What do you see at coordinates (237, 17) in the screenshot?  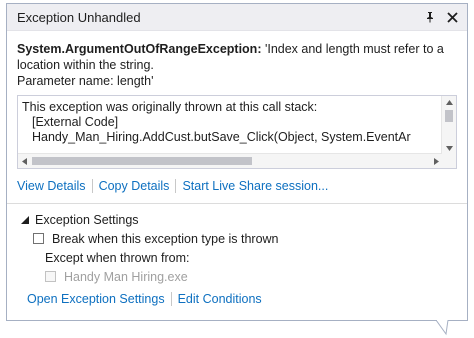 I see `titlebar: Exception Unhandled` at bounding box center [237, 17].